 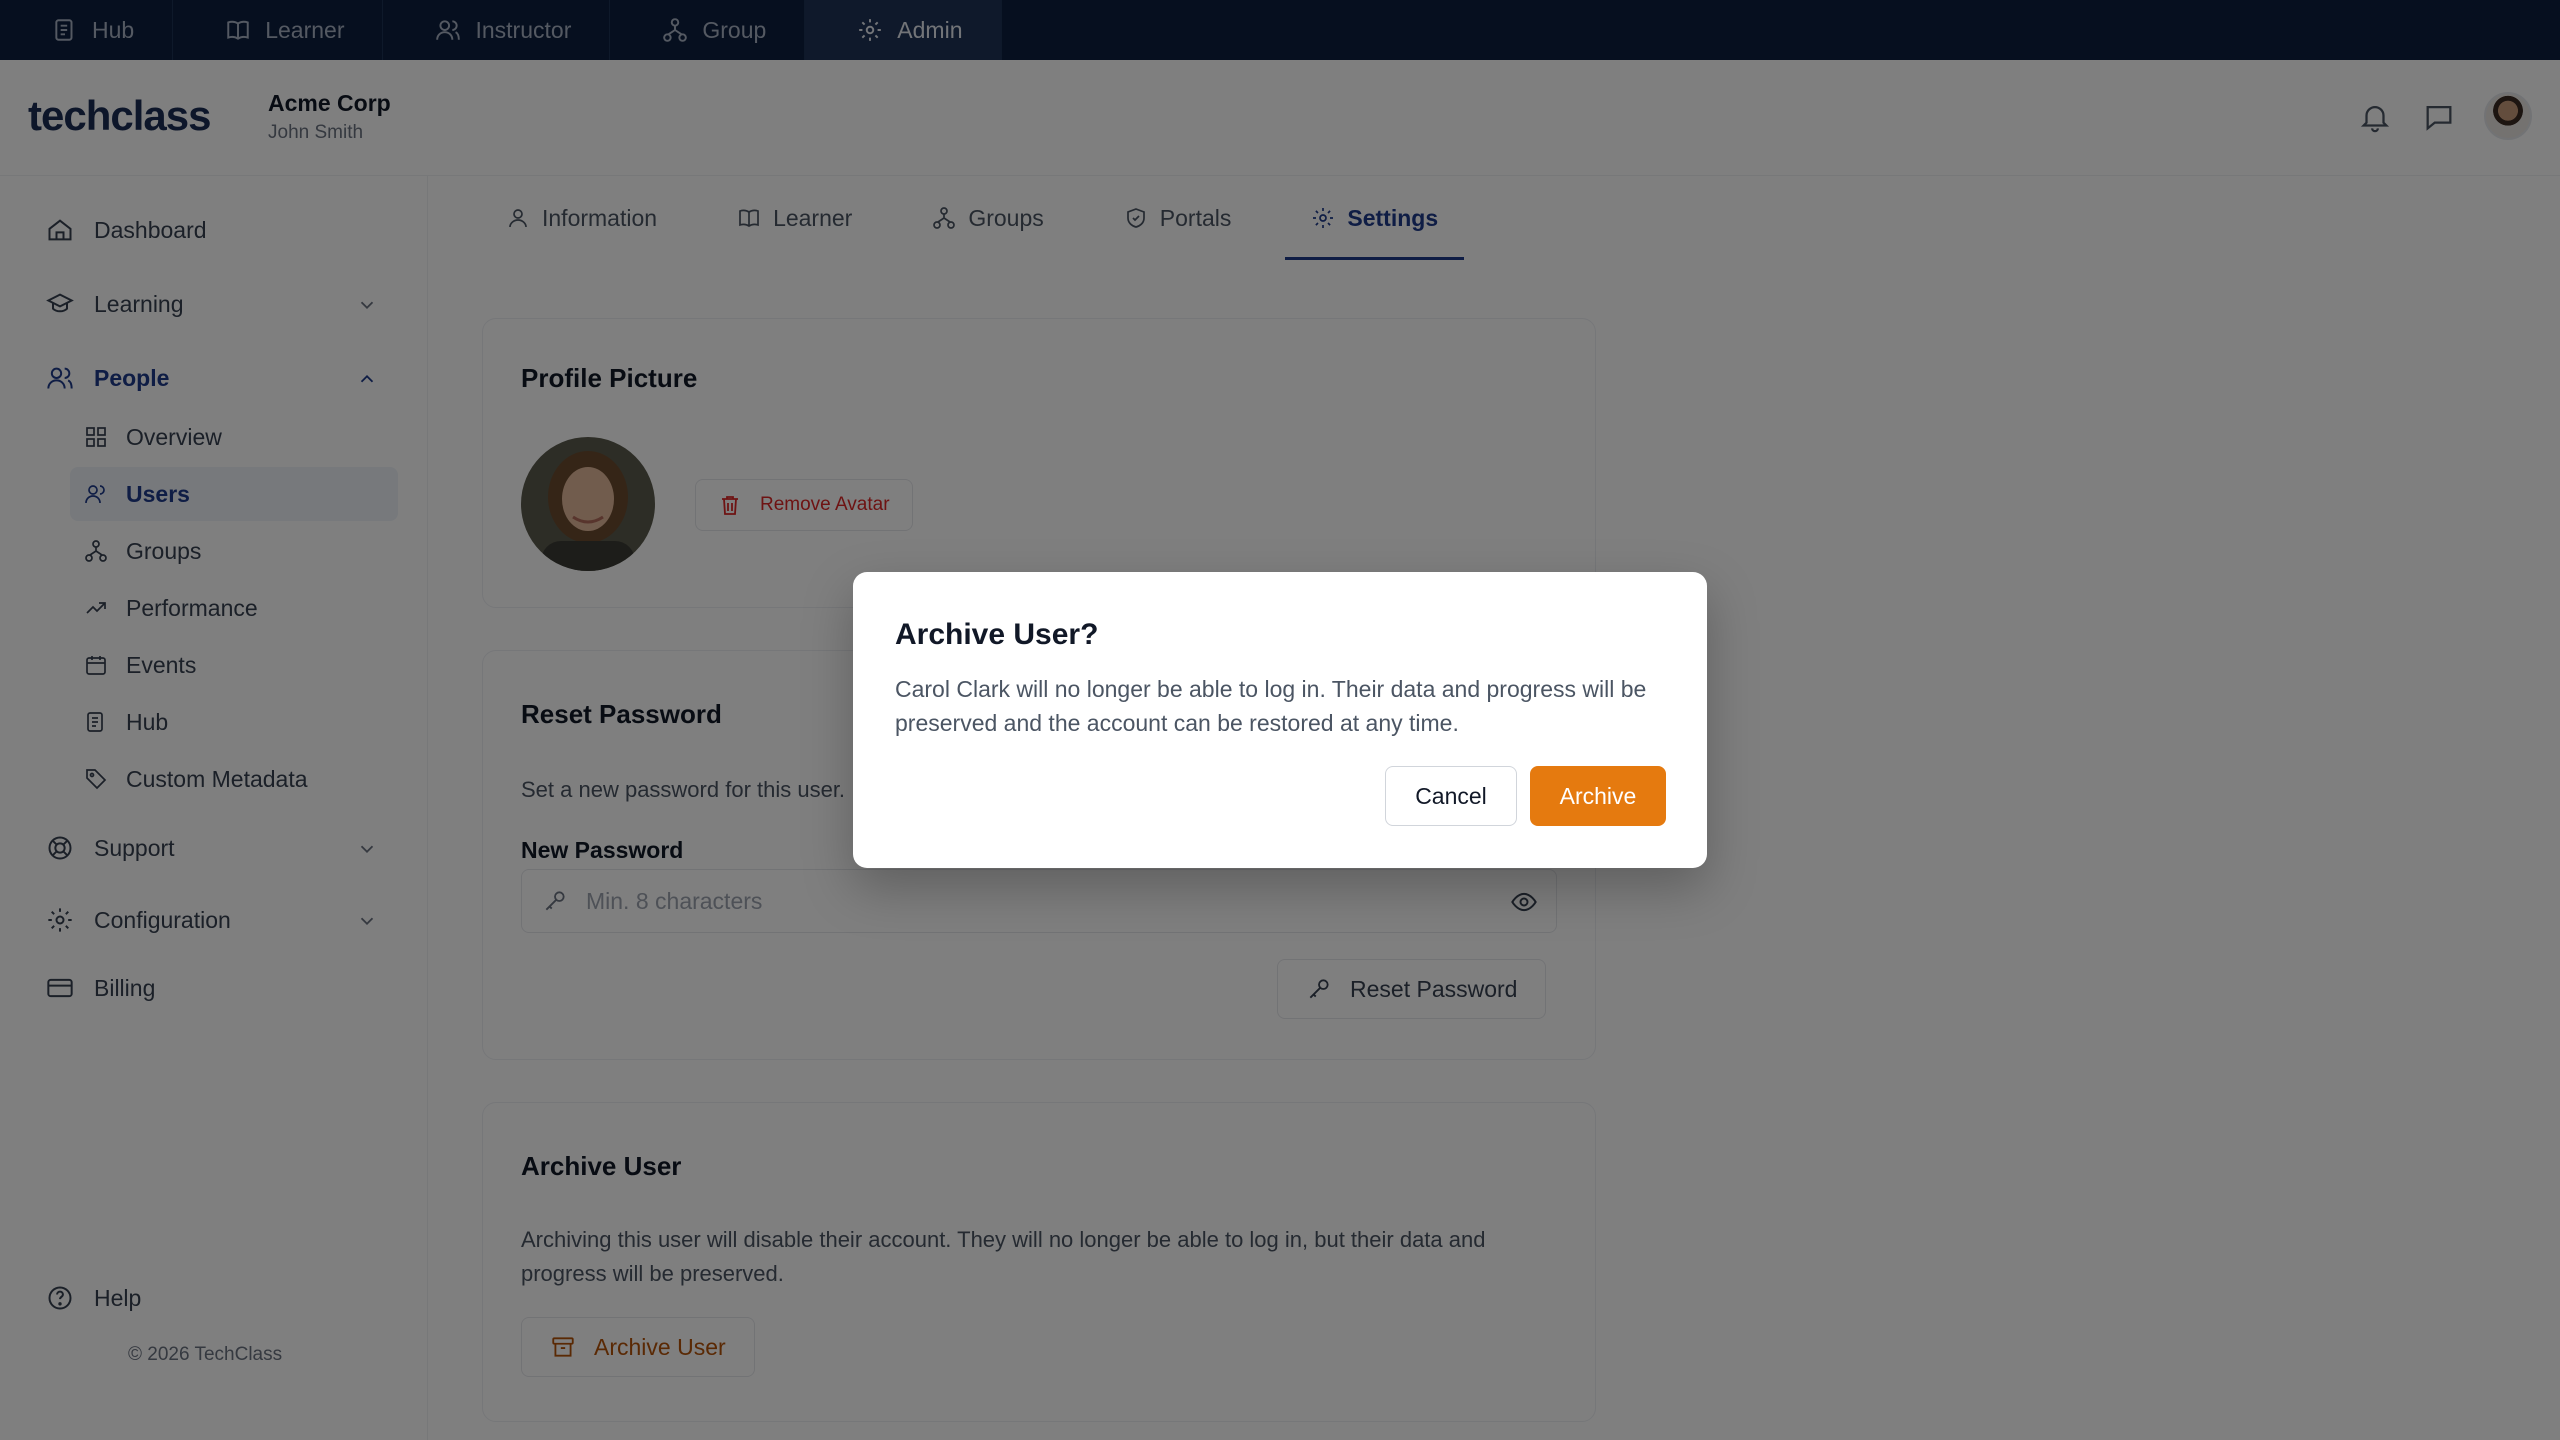 What do you see at coordinates (1451, 796) in the screenshot?
I see `cancel-button: Cancel` at bounding box center [1451, 796].